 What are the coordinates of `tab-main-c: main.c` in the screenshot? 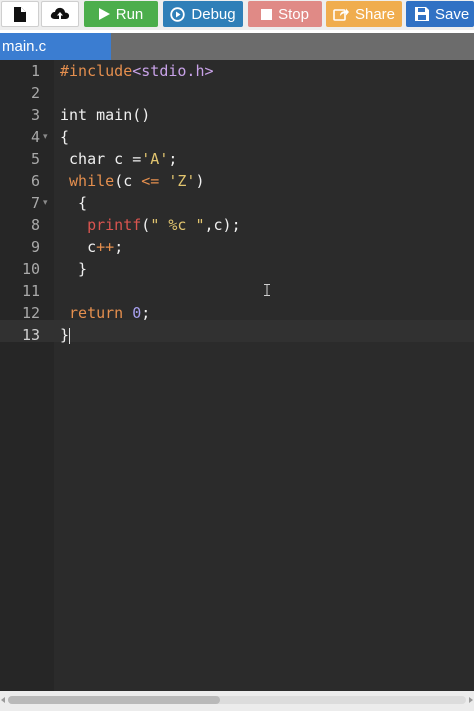 It's located at (55, 46).